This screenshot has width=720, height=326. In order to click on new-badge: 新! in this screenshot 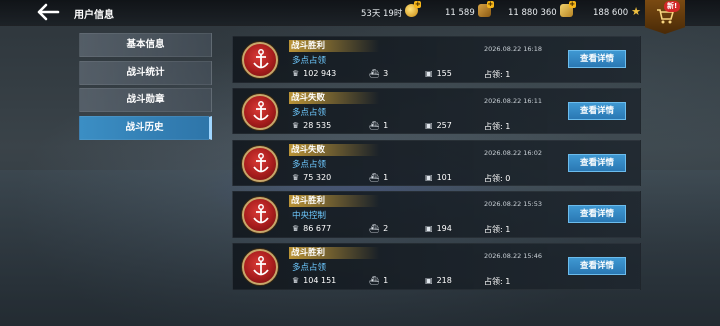, I will do `click(672, 6)`.